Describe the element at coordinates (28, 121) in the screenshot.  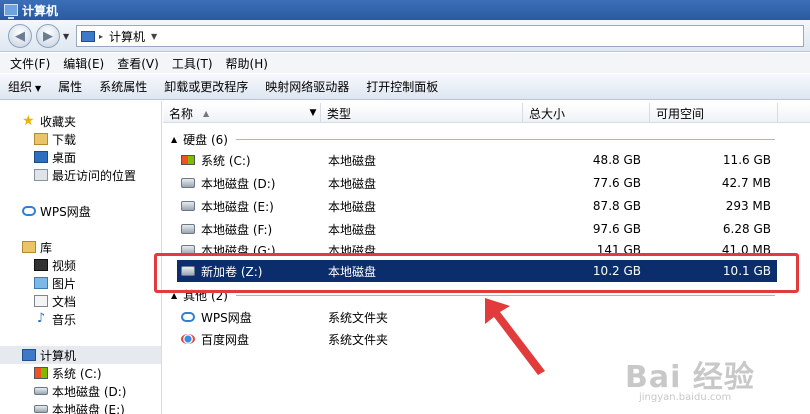
I see `star-icon: ★` at that location.